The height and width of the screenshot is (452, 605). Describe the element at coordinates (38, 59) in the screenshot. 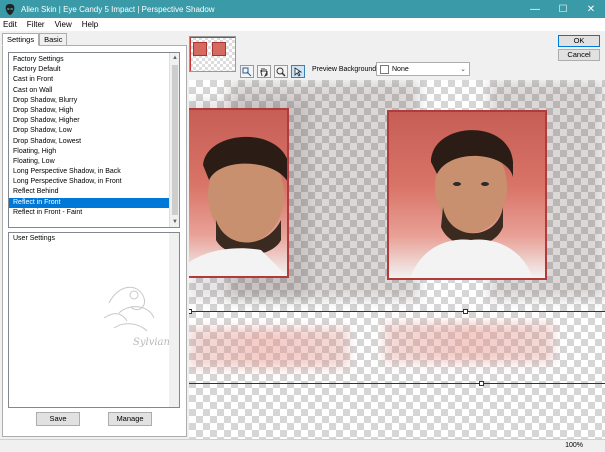

I see `list-header: Factory Settings` at that location.